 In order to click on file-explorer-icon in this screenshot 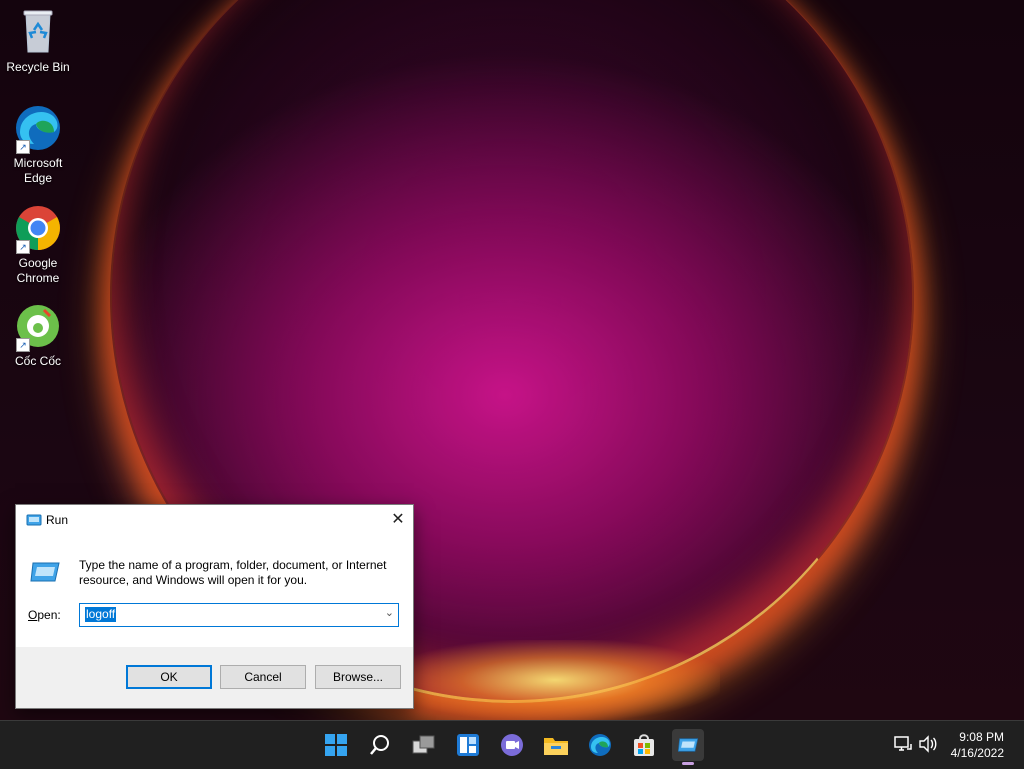, I will do `click(556, 745)`.